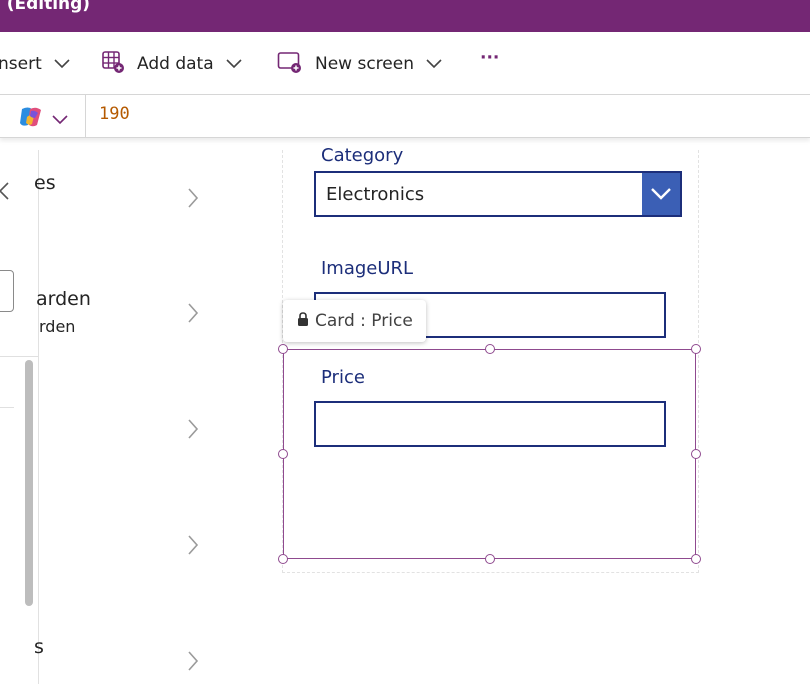 This screenshot has width=810, height=684. Describe the element at coordinates (498, 194) in the screenshot. I see `category-dropdown: Electronics` at that location.